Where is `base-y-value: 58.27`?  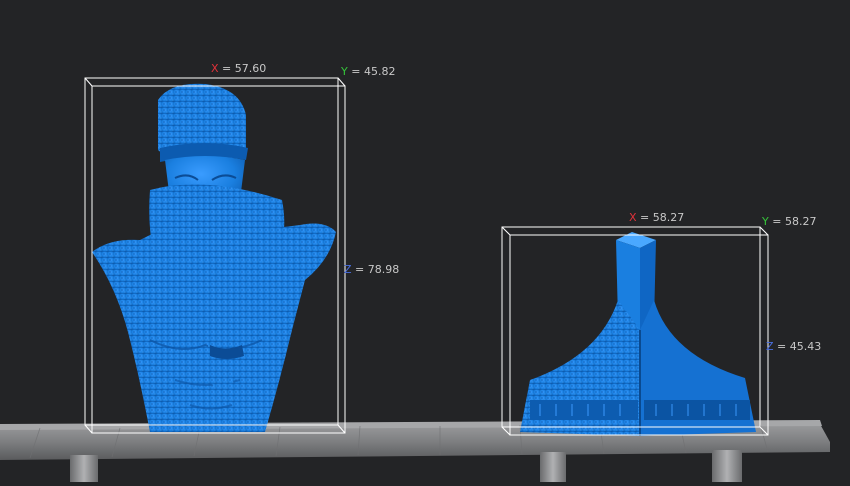 base-y-value: 58.27 is located at coordinates (800, 221).